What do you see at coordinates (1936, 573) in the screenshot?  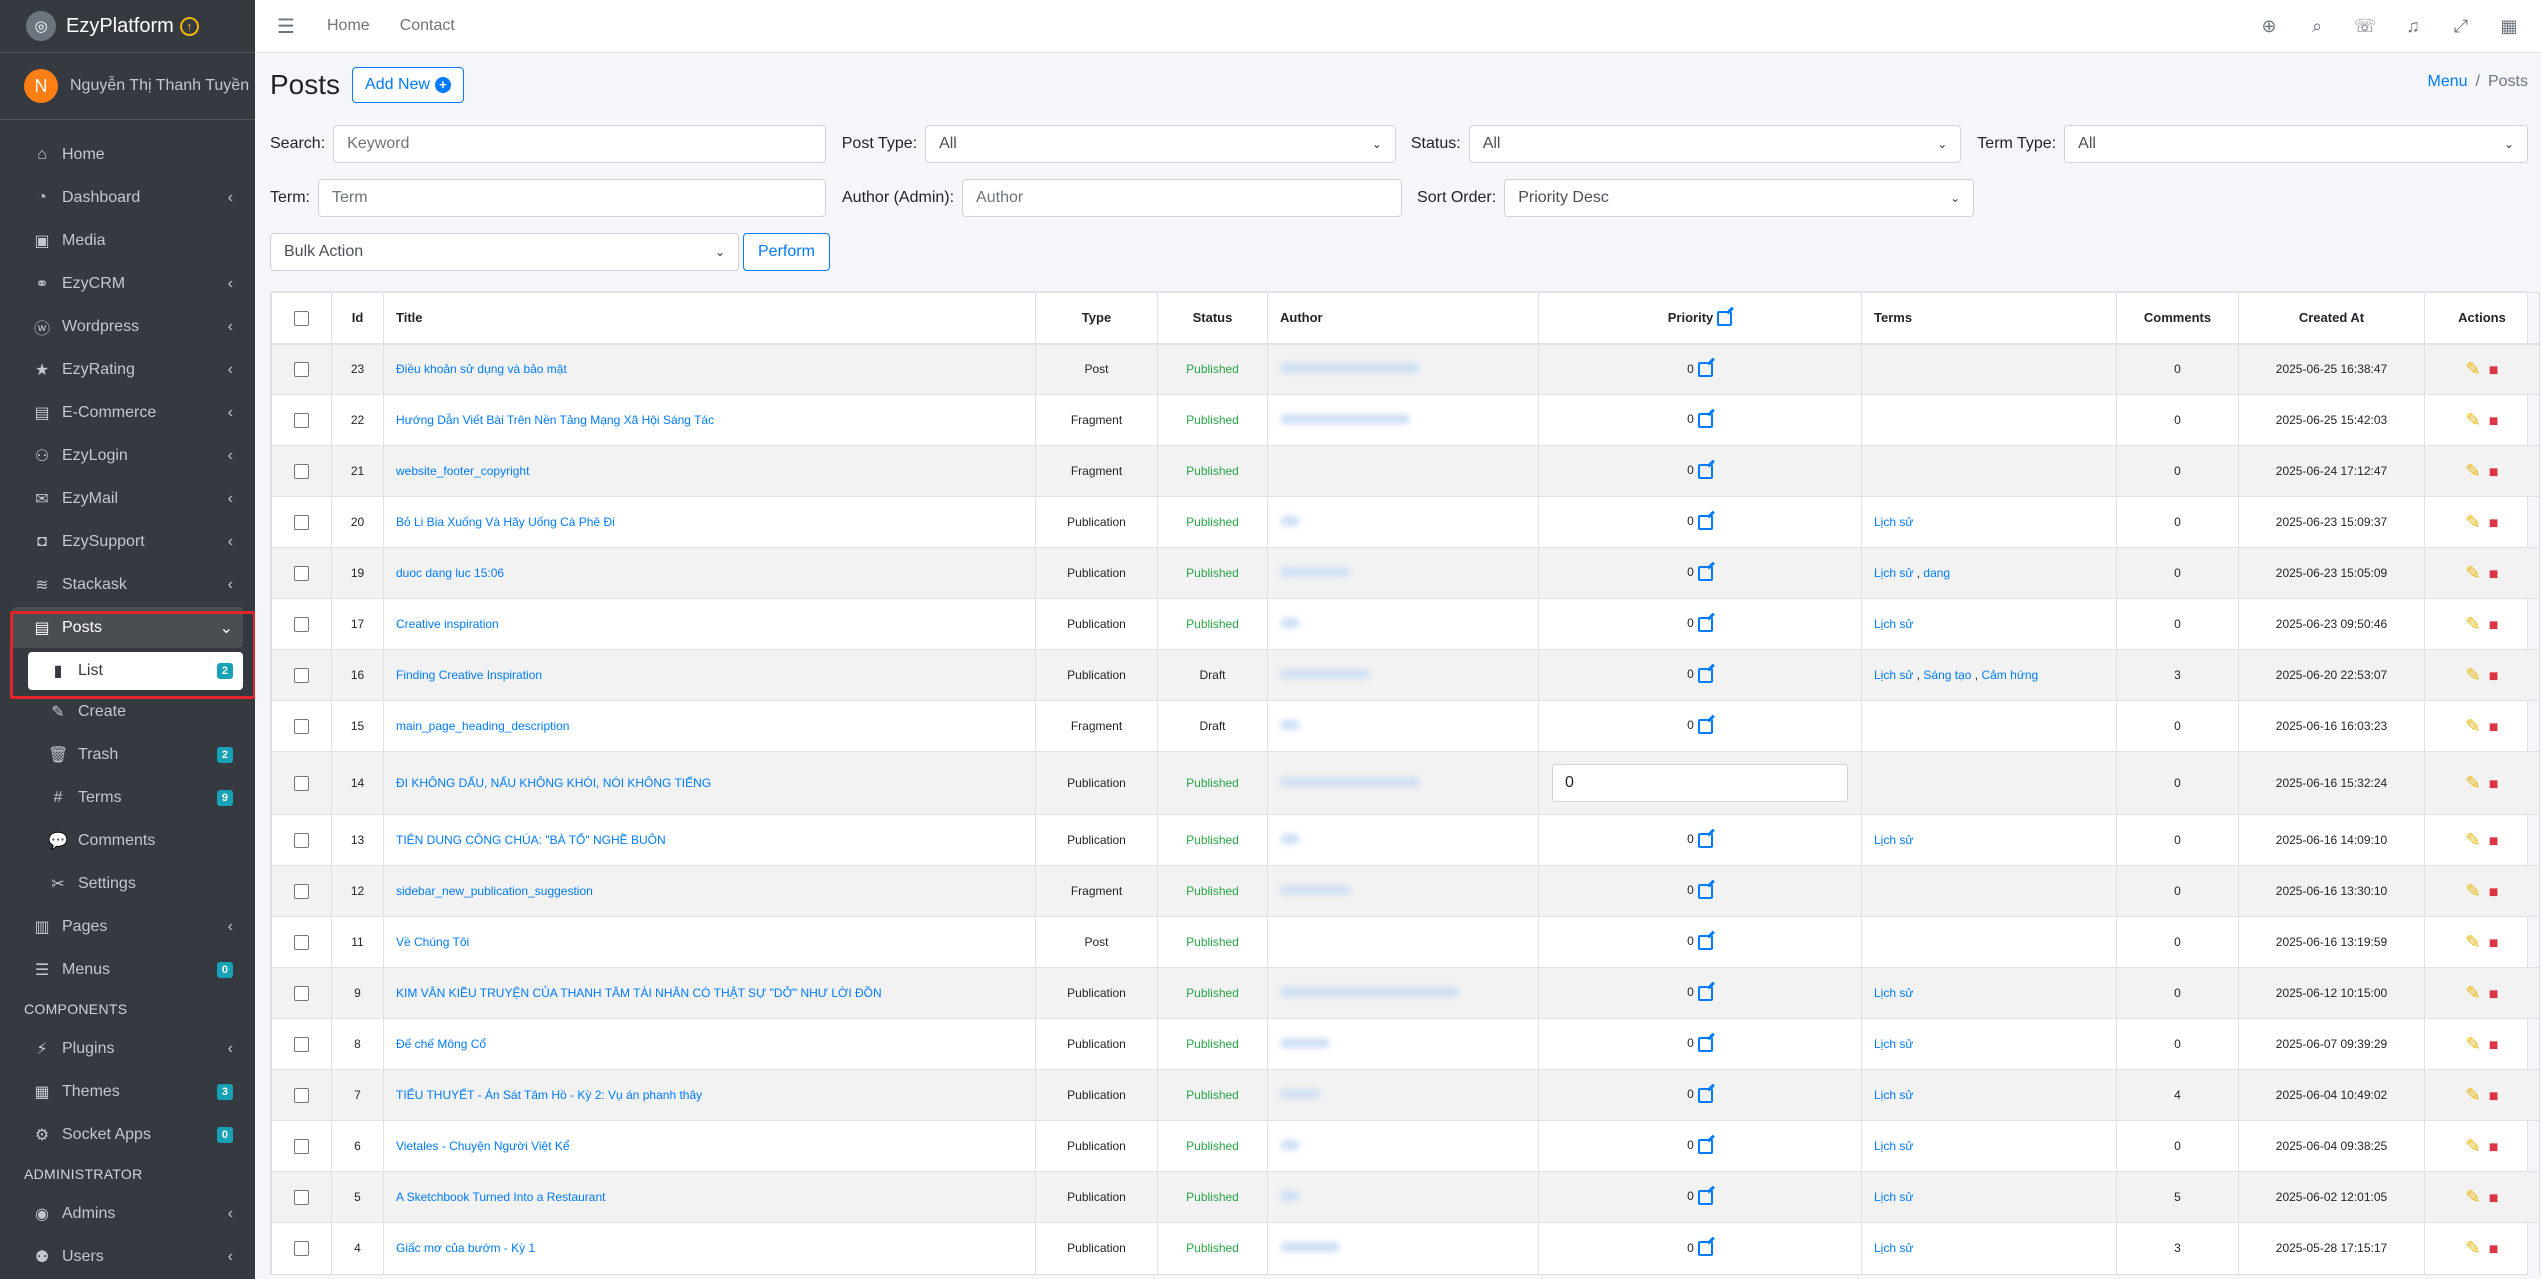 I see `term-link: dang` at bounding box center [1936, 573].